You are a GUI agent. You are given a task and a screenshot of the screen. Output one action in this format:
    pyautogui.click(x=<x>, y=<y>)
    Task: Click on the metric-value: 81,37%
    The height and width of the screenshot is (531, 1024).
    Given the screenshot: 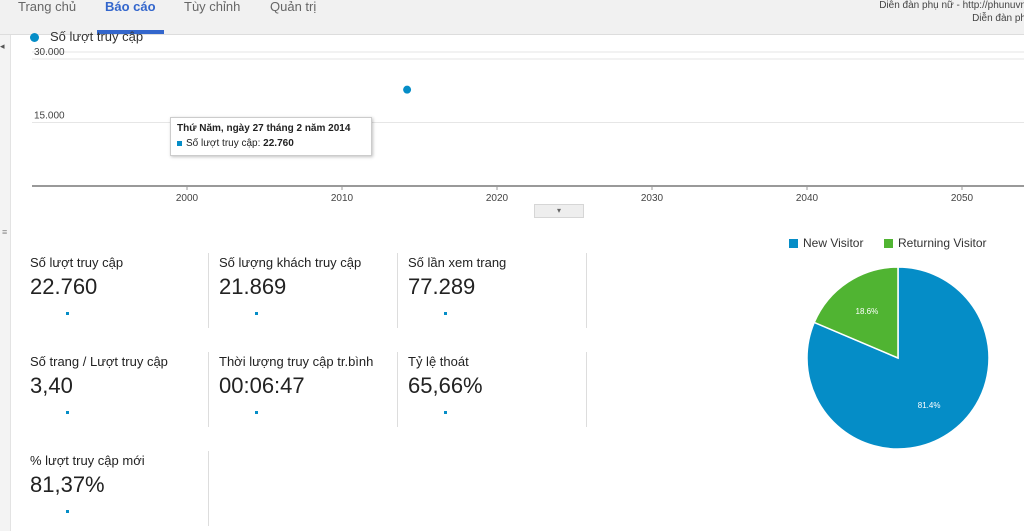 What is the action you would take?
    pyautogui.click(x=67, y=484)
    